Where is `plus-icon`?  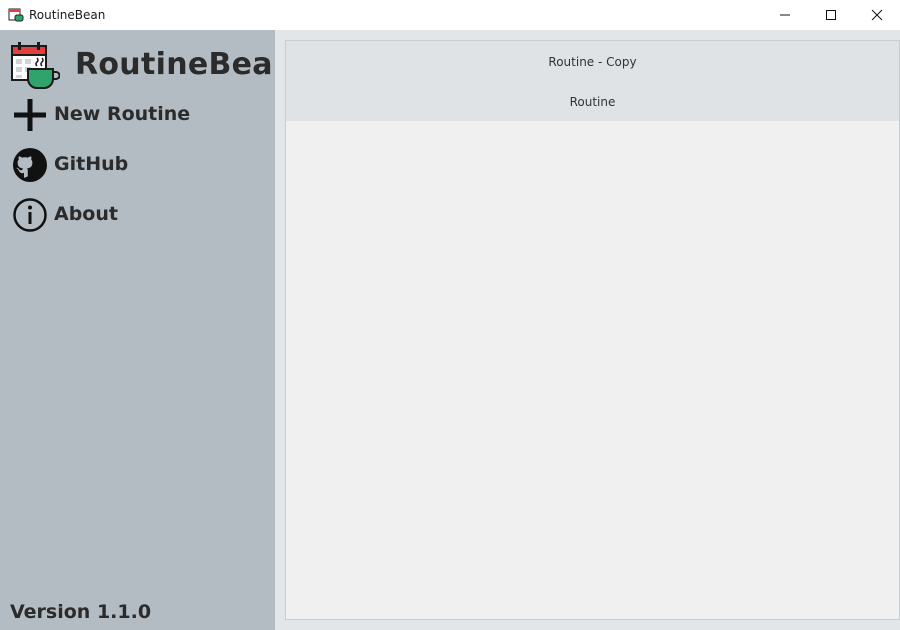
plus-icon is located at coordinates (30, 115).